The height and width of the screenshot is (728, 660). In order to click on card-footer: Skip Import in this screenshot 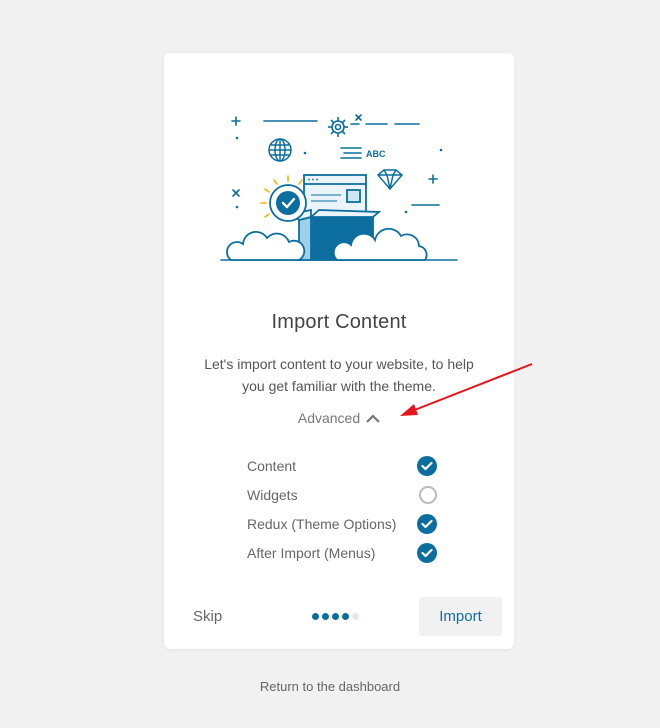, I will do `click(339, 617)`.